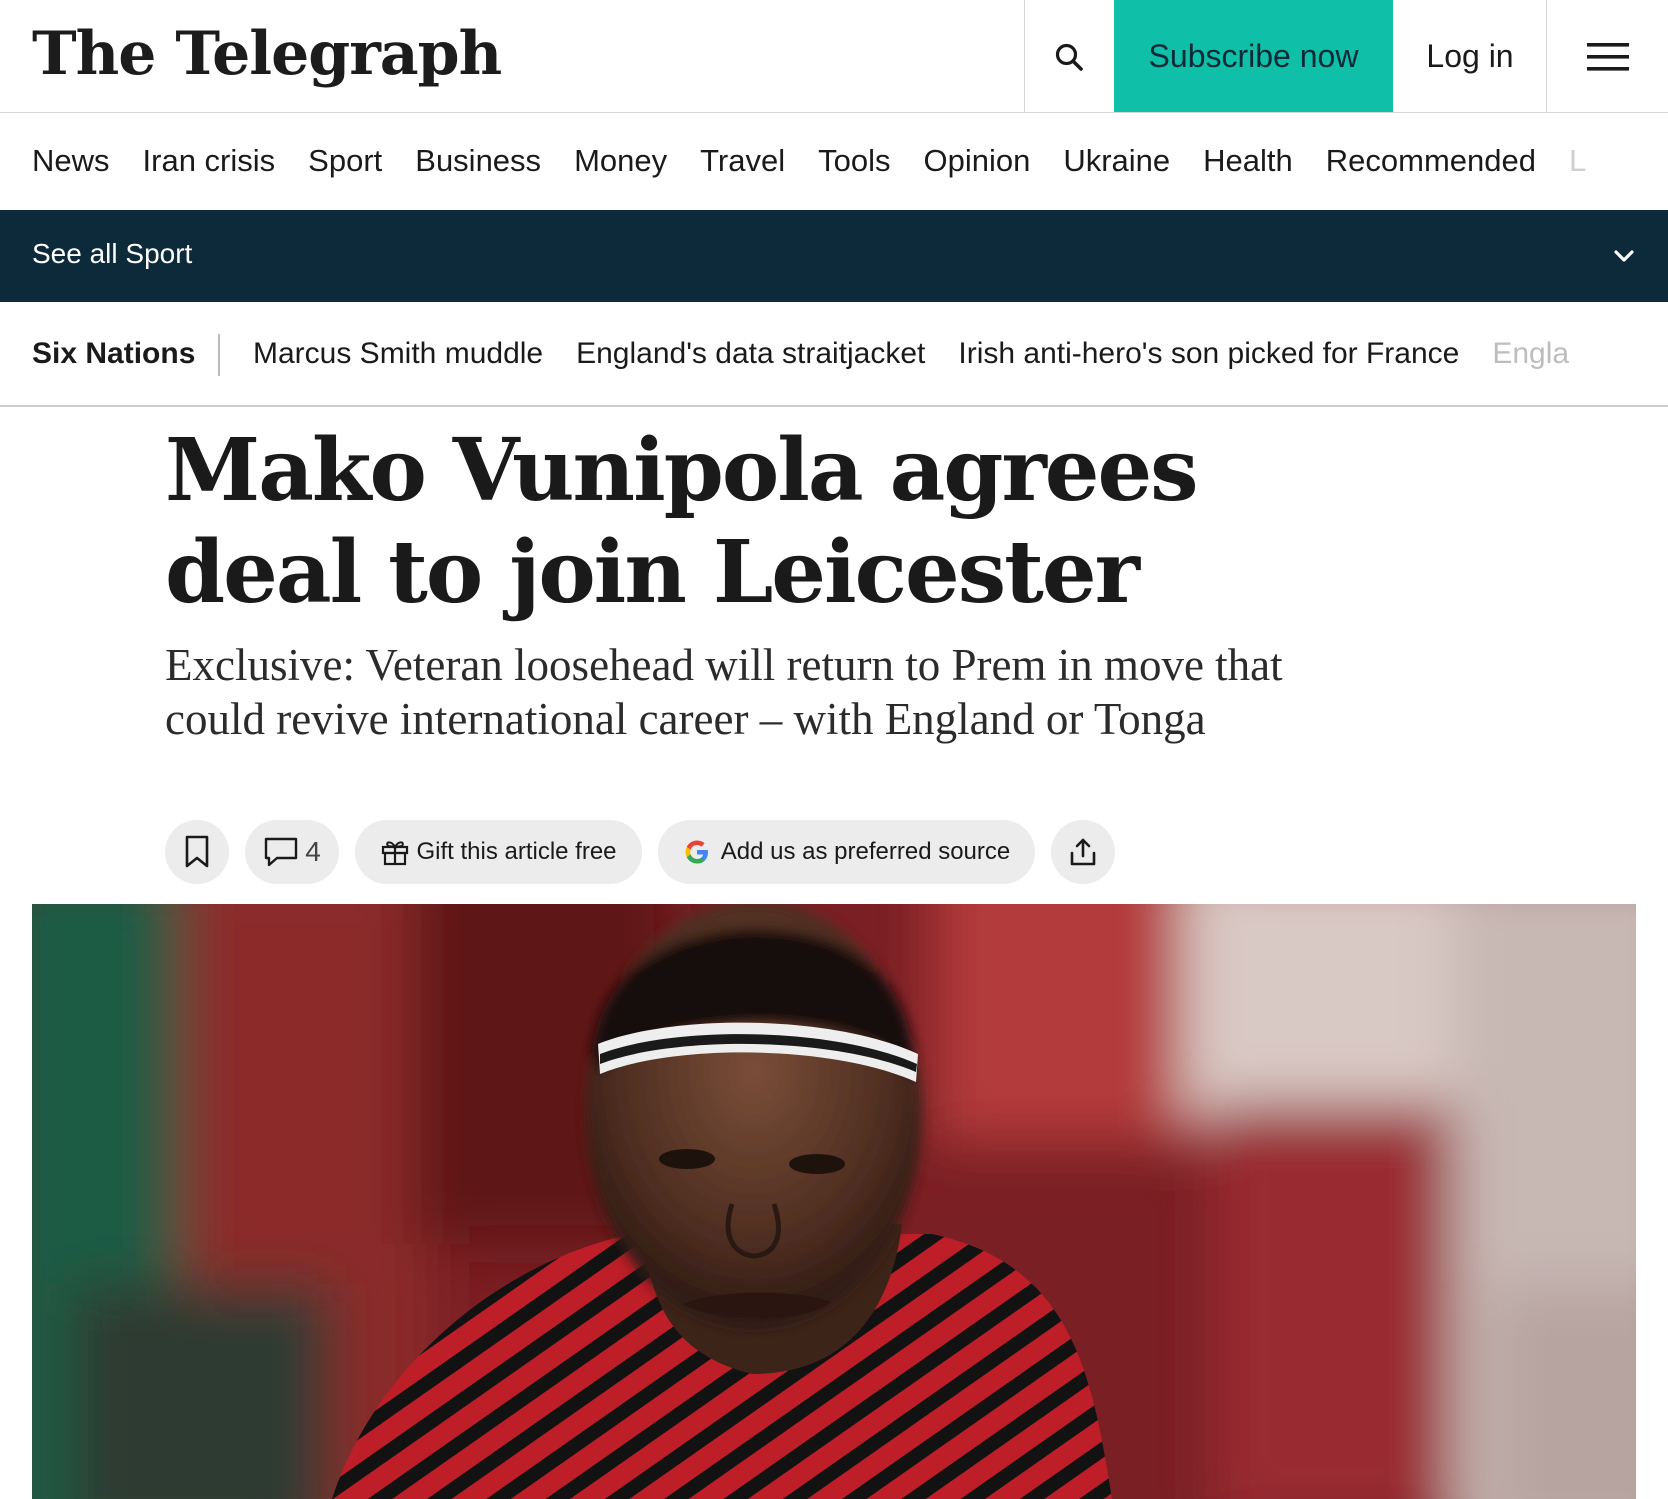  Describe the element at coordinates (620, 161) in the screenshot. I see `nav-item-money: Money` at that location.